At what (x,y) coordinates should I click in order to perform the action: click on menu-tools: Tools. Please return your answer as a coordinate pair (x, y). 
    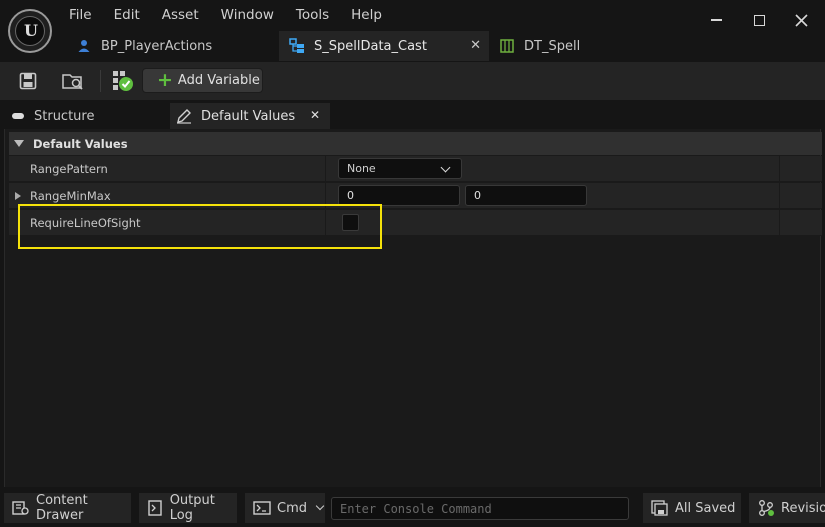
    Looking at the image, I should click on (312, 15).